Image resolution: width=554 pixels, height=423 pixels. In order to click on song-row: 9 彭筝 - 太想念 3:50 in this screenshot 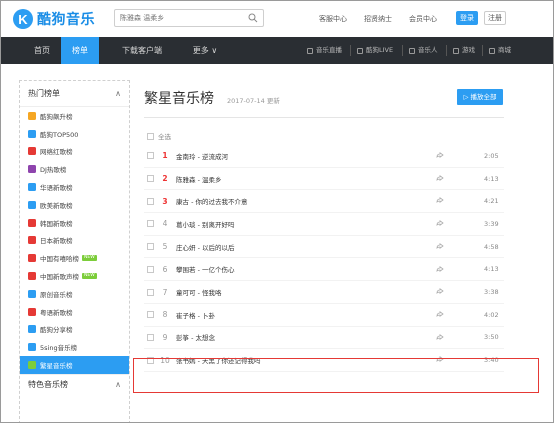, I will do `click(324, 338)`.